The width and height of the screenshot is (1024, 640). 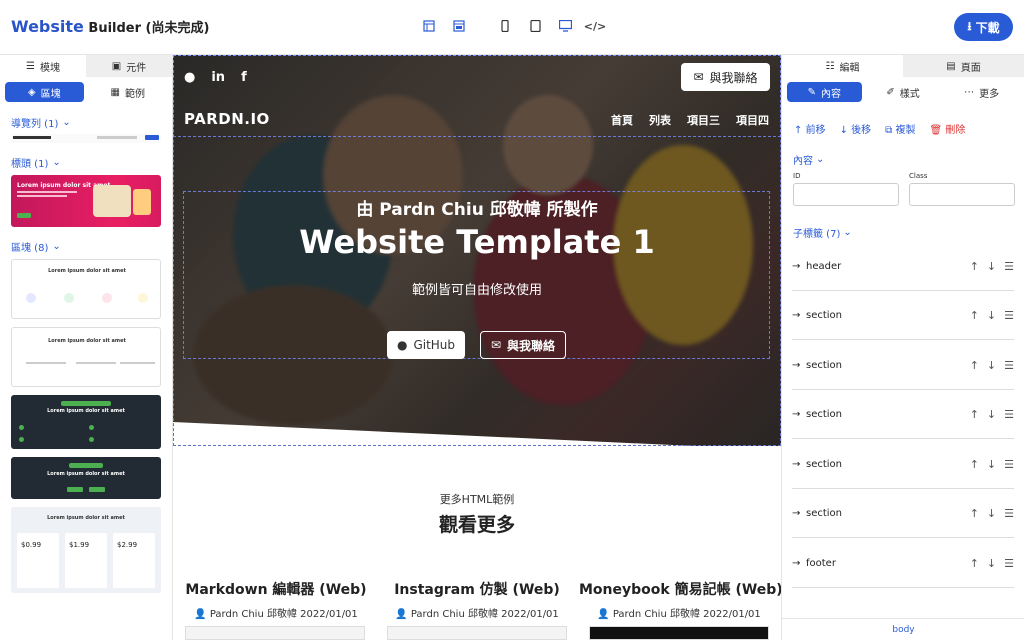 I want to click on block-thumb-2: Lorem ipsum dolor sit amet, so click(x=86, y=357).